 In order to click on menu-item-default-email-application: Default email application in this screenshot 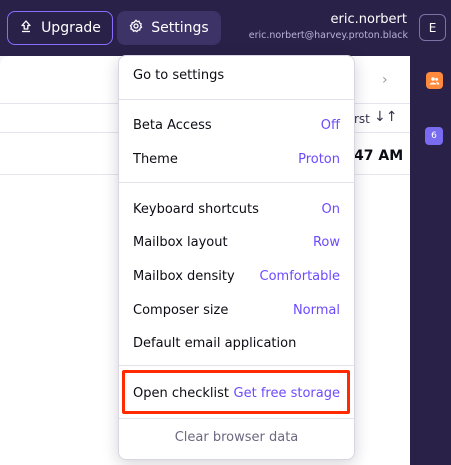, I will do `click(236, 343)`.